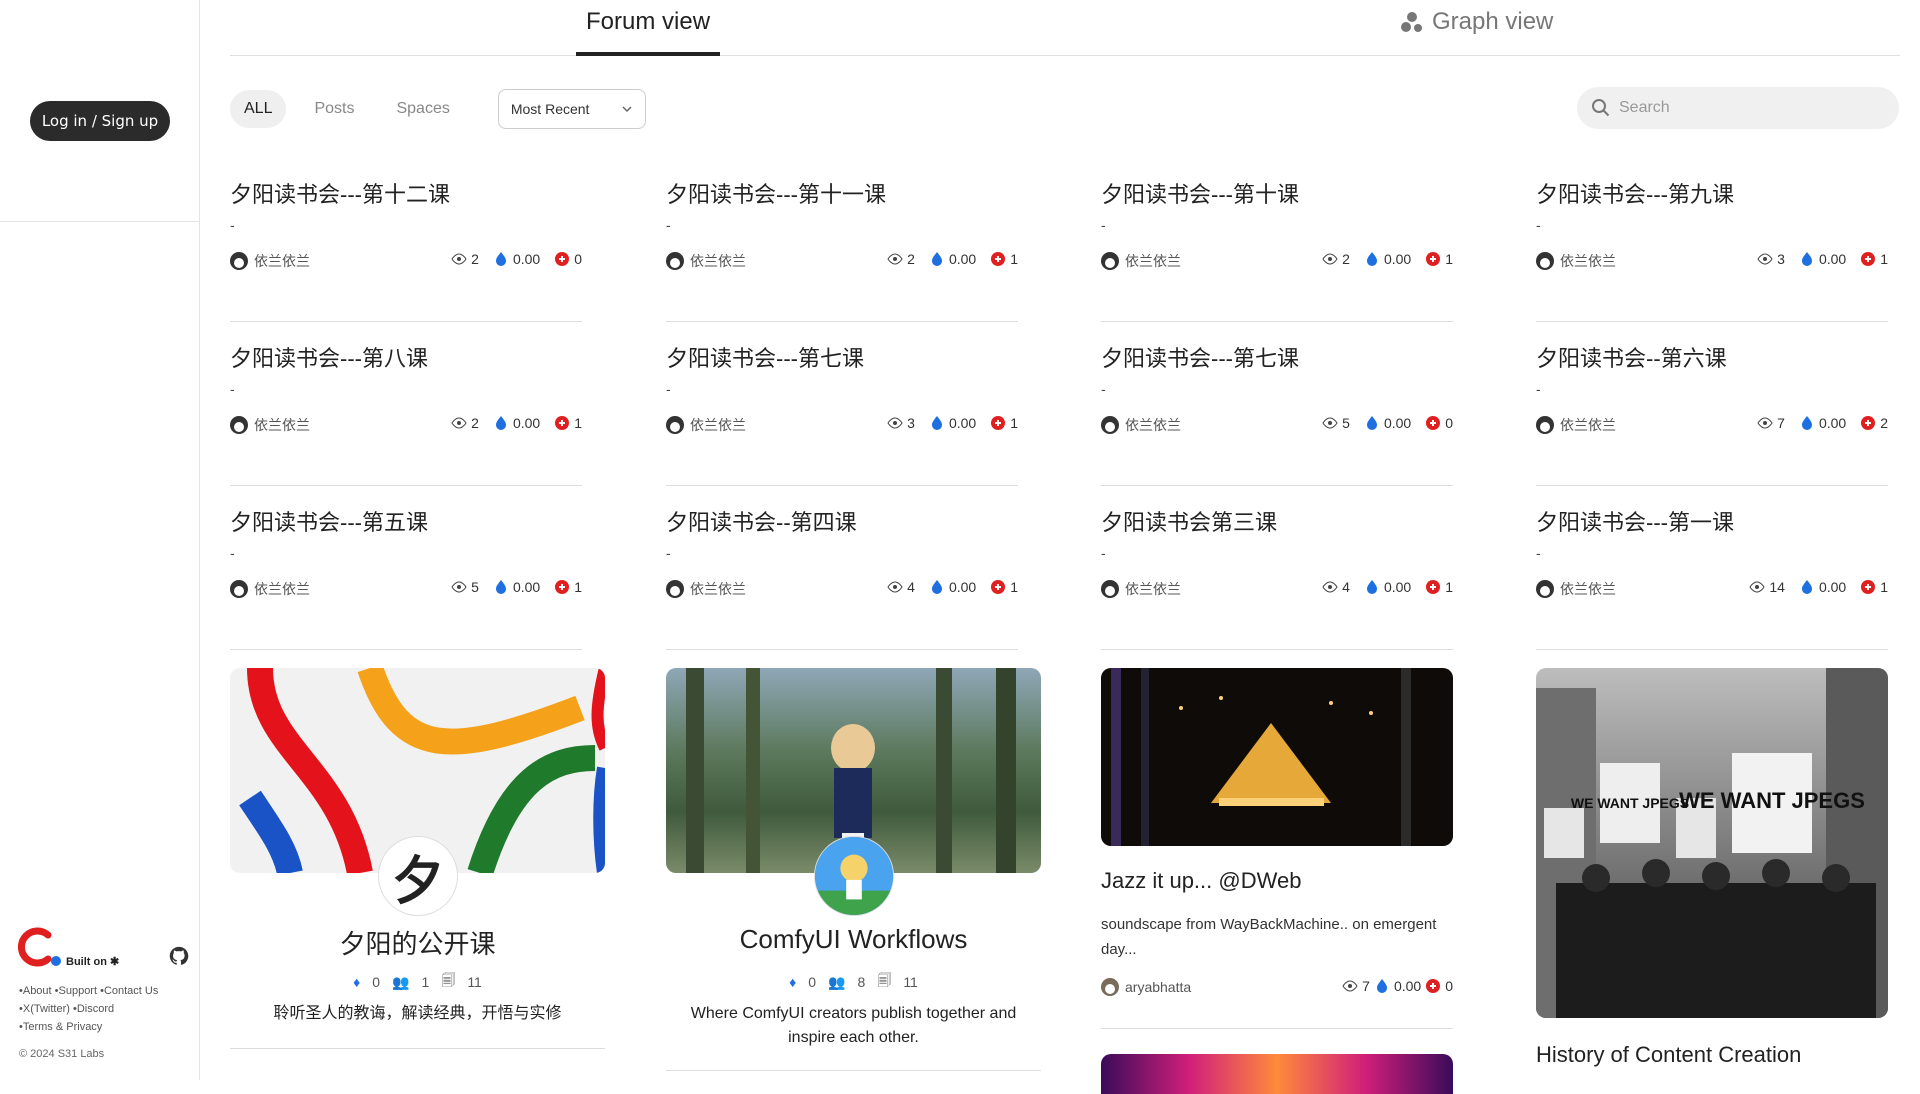 This screenshot has height=1094, width=1920. Describe the element at coordinates (62, 1054) in the screenshot. I see `copyright: © 2024 S31 Labs` at that location.